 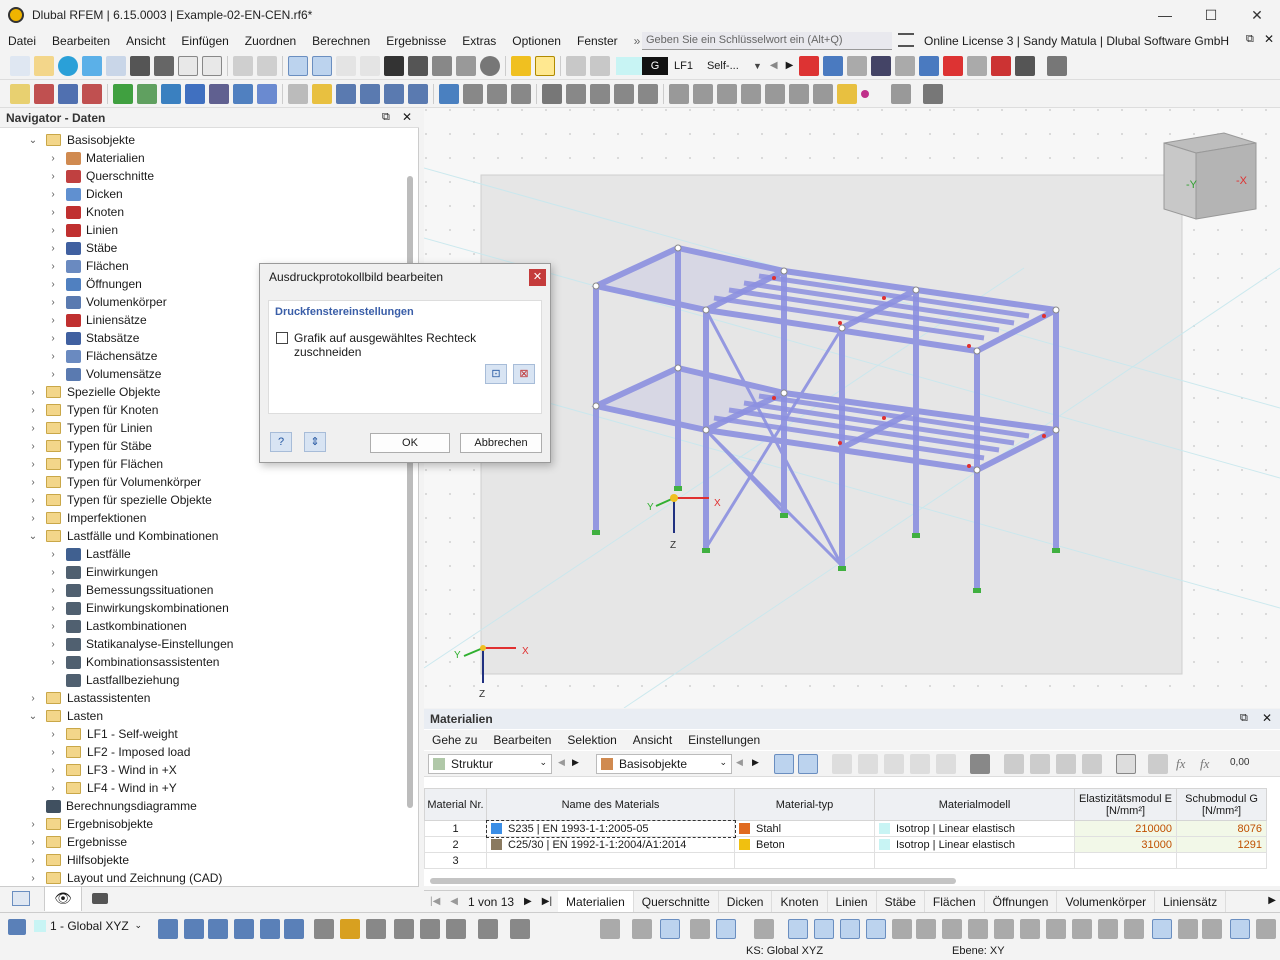 I want to click on delete-icon, so click(x=1040, y=764).